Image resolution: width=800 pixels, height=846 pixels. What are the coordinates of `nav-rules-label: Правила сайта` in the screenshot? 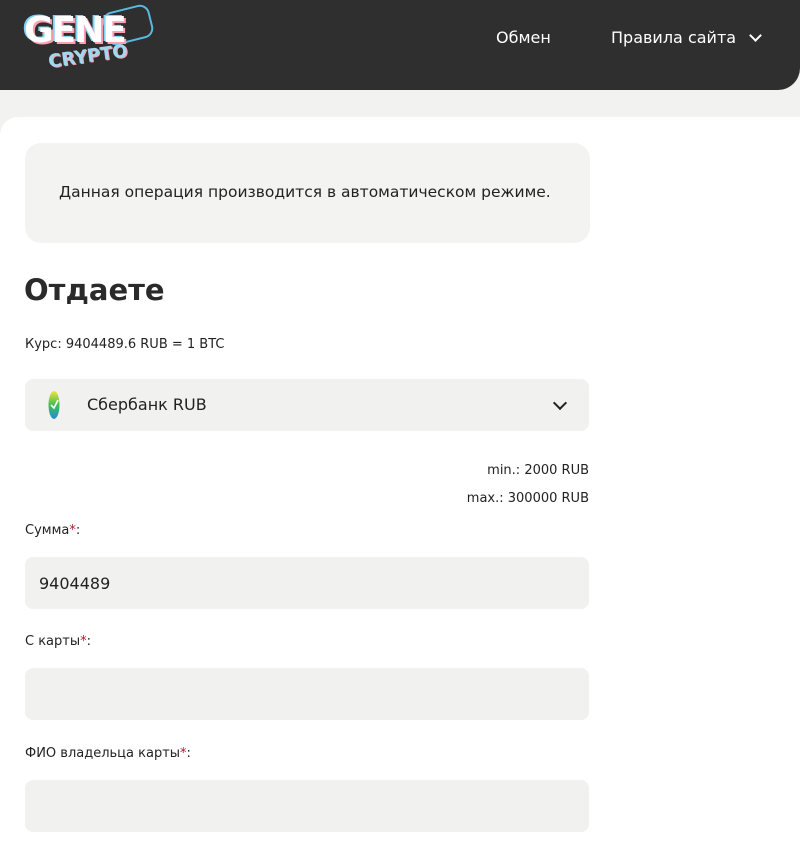 It's located at (674, 37).